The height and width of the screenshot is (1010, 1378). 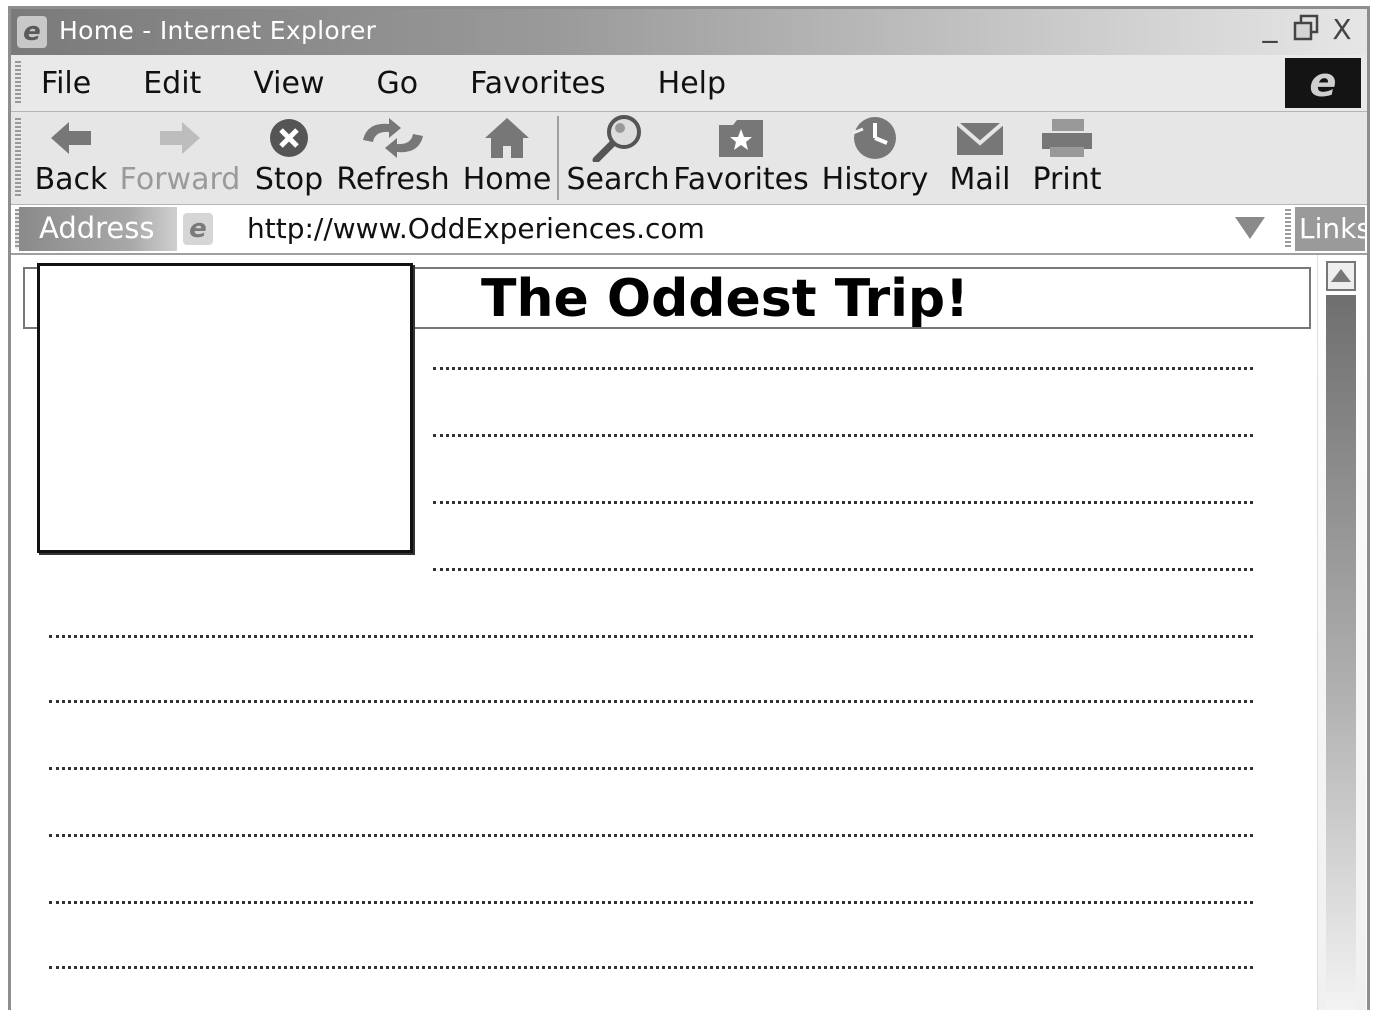 I want to click on search-icon, so click(x=618, y=138).